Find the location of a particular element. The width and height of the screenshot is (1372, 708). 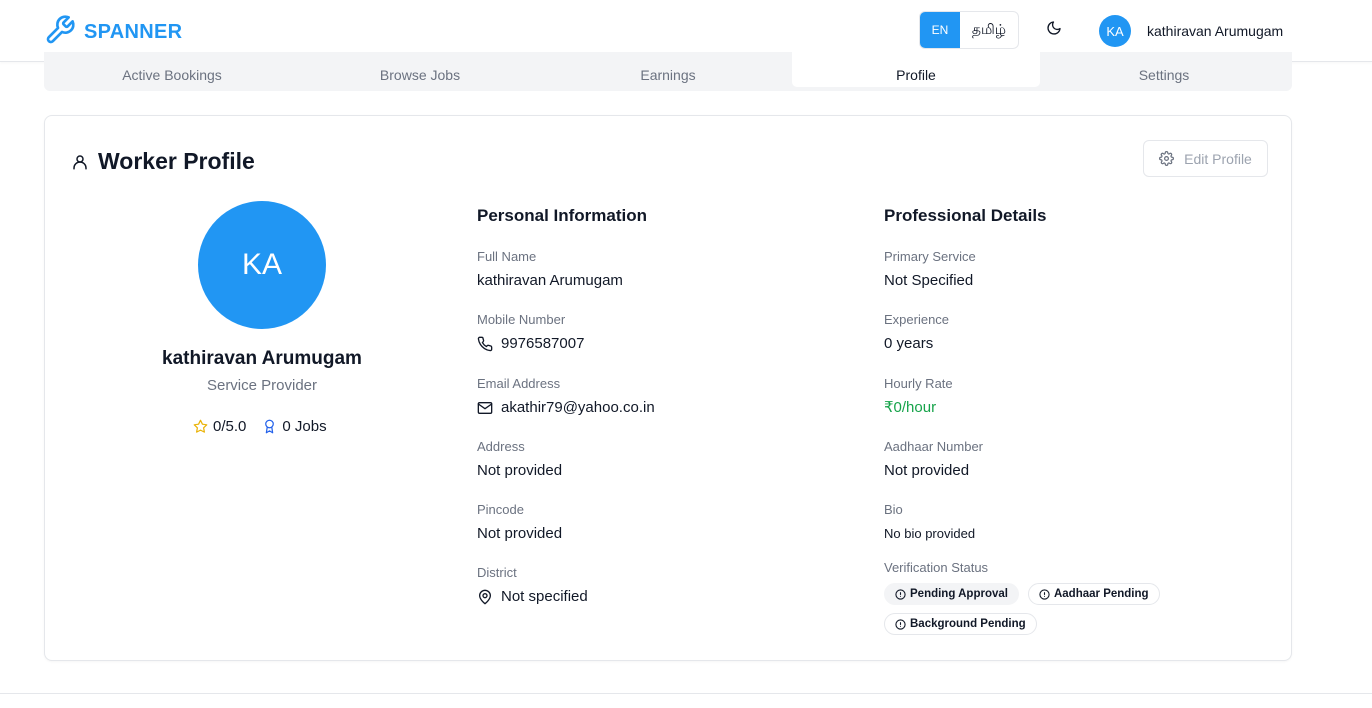

primary-service-field: Primary Service Not Specified is located at coordinates (1034, 279).